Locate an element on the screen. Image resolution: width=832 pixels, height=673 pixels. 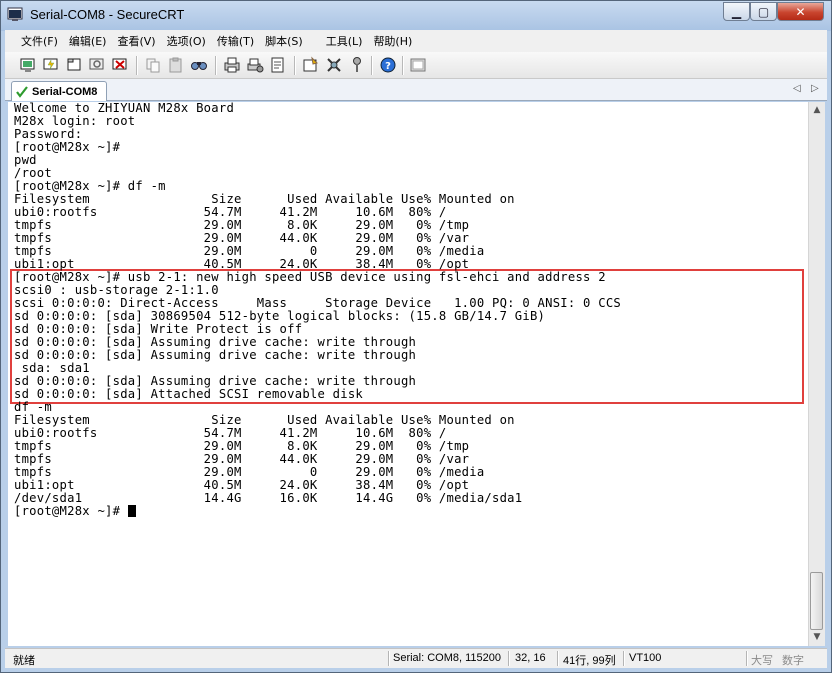
status-num-lock: 数字 is located at coordinates (793, 661).